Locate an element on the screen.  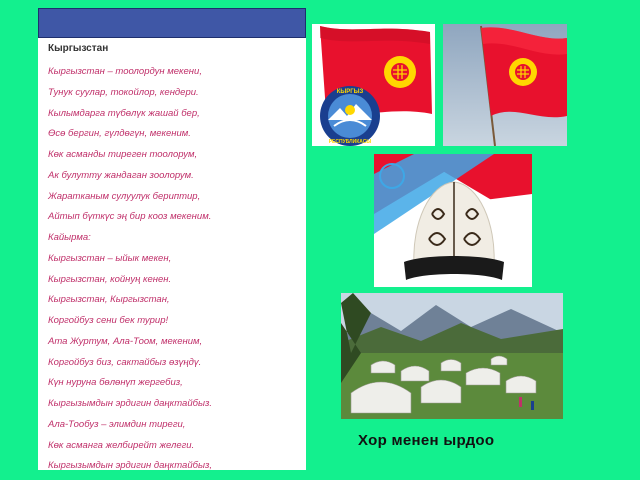
poem-line: Кыргызымдын эрдигин даңктайбыз, is located at coordinates (130, 465).